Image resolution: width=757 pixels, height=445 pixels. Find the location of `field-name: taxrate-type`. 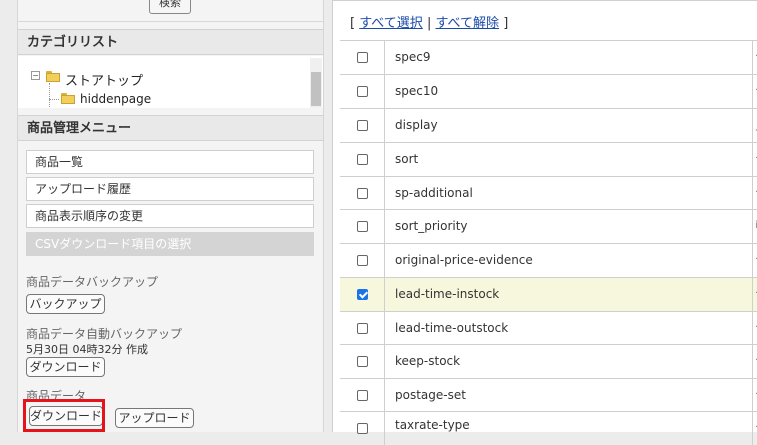

field-name: taxrate-type is located at coordinates (569, 428).